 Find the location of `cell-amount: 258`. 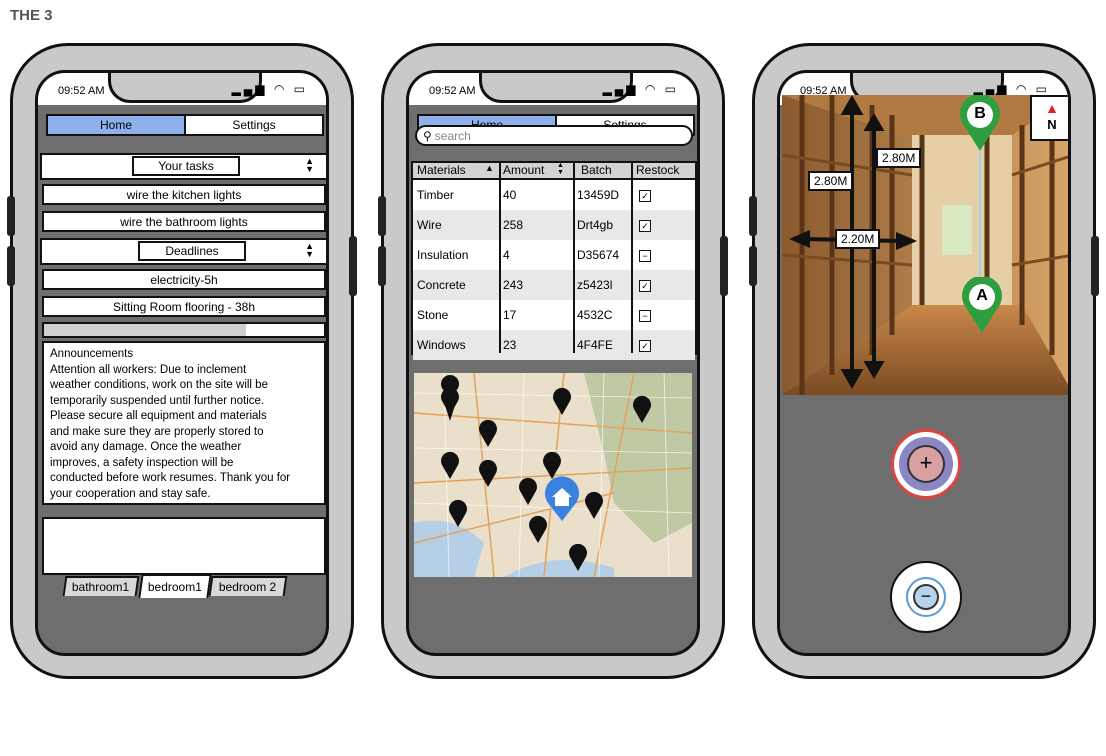

cell-amount: 258 is located at coordinates (513, 225).